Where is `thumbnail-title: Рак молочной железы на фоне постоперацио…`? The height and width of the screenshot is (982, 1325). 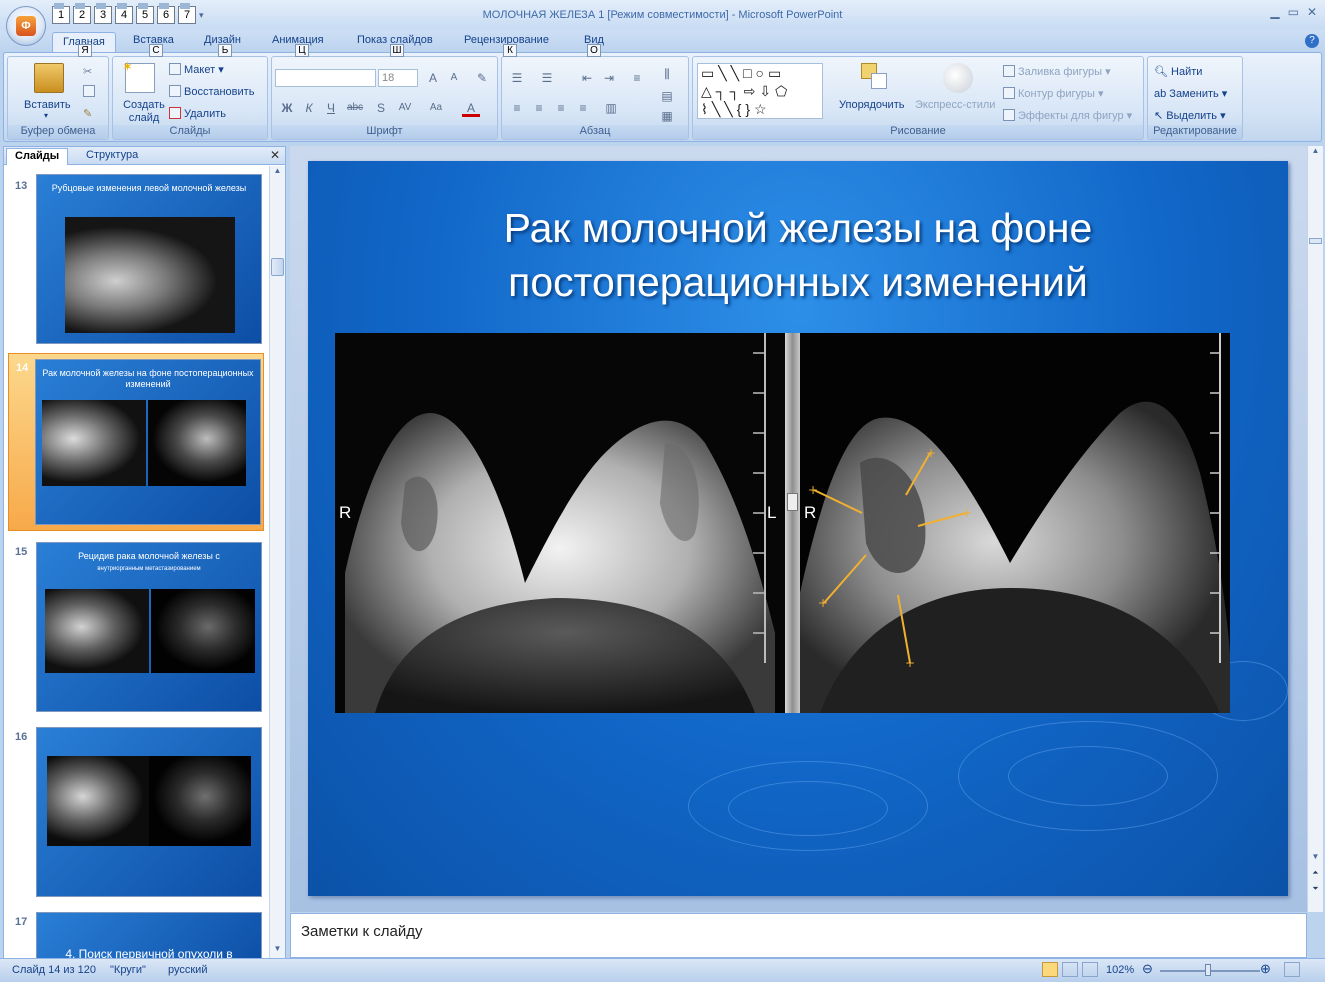 thumbnail-title: Рак молочной железы на фоне постоперацио… is located at coordinates (148, 378).